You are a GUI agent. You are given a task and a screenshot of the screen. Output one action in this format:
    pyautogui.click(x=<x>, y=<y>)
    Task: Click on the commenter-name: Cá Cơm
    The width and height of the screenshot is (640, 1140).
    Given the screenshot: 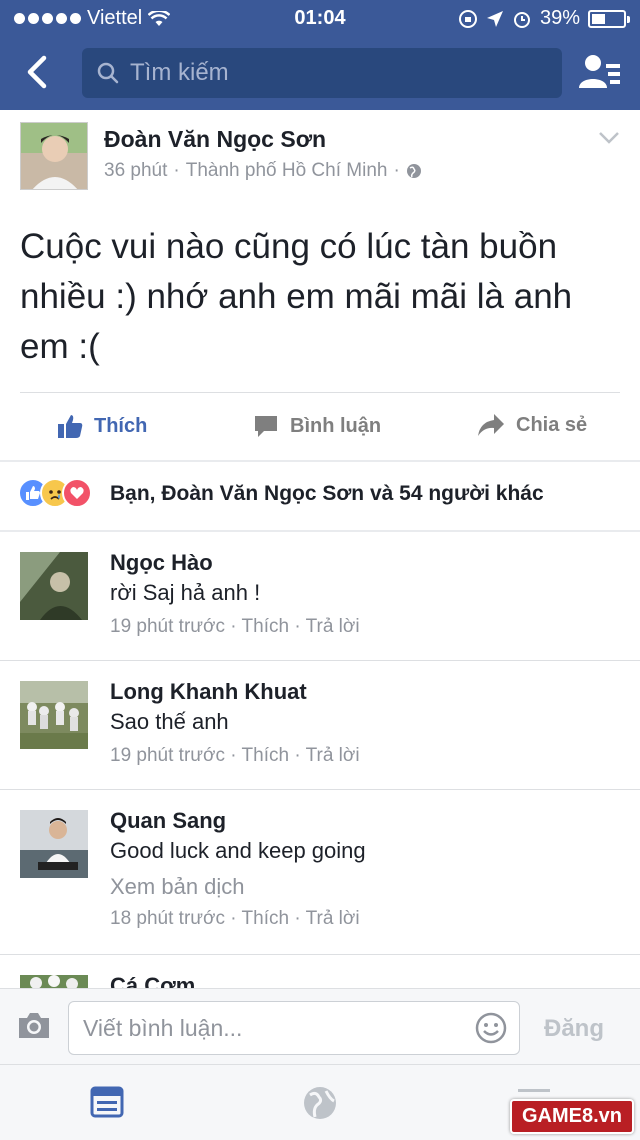 What is the action you would take?
    pyautogui.click(x=152, y=980)
    